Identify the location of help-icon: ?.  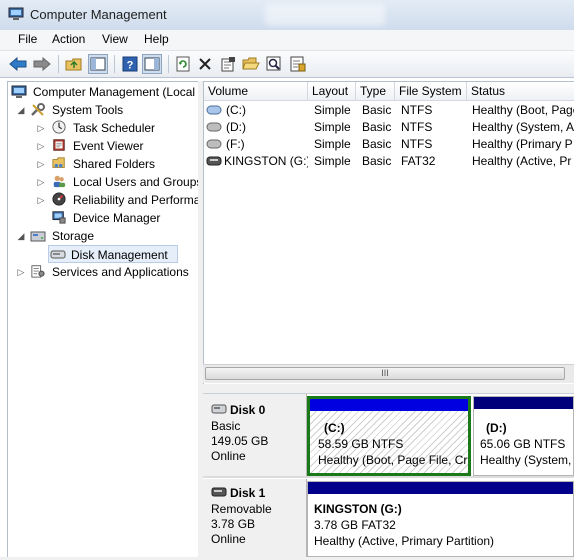
(130, 64).